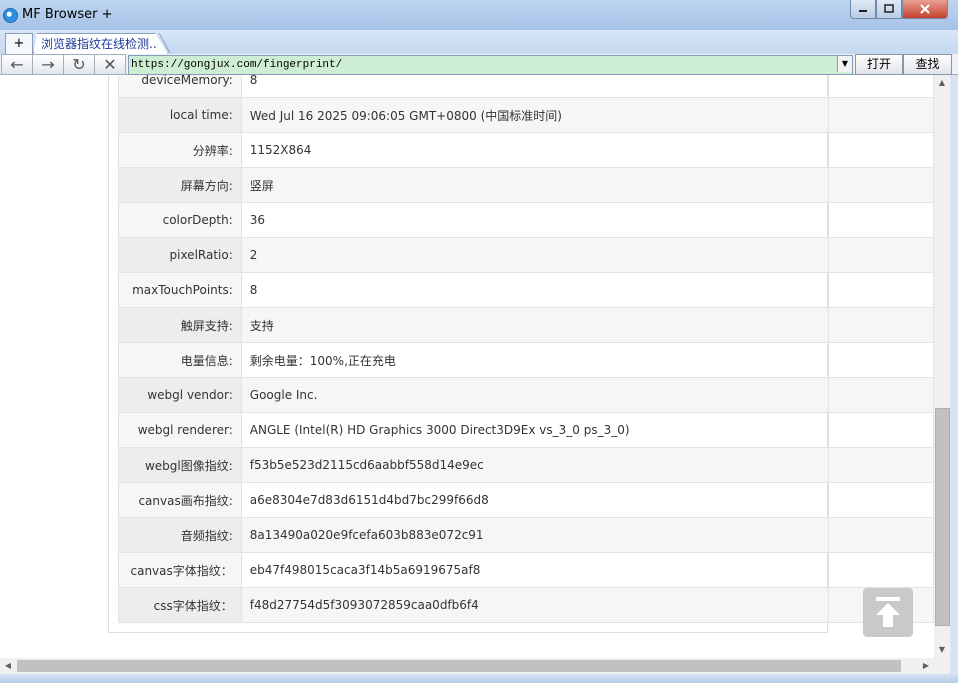  I want to click on minimize-icon, so click(863, 11).